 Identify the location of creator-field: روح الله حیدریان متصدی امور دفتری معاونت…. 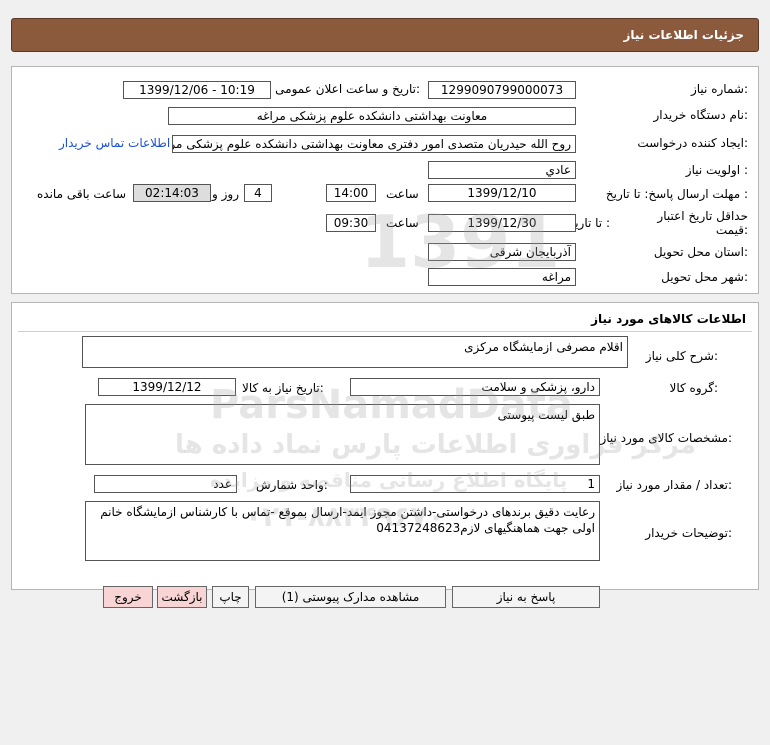
(374, 144).